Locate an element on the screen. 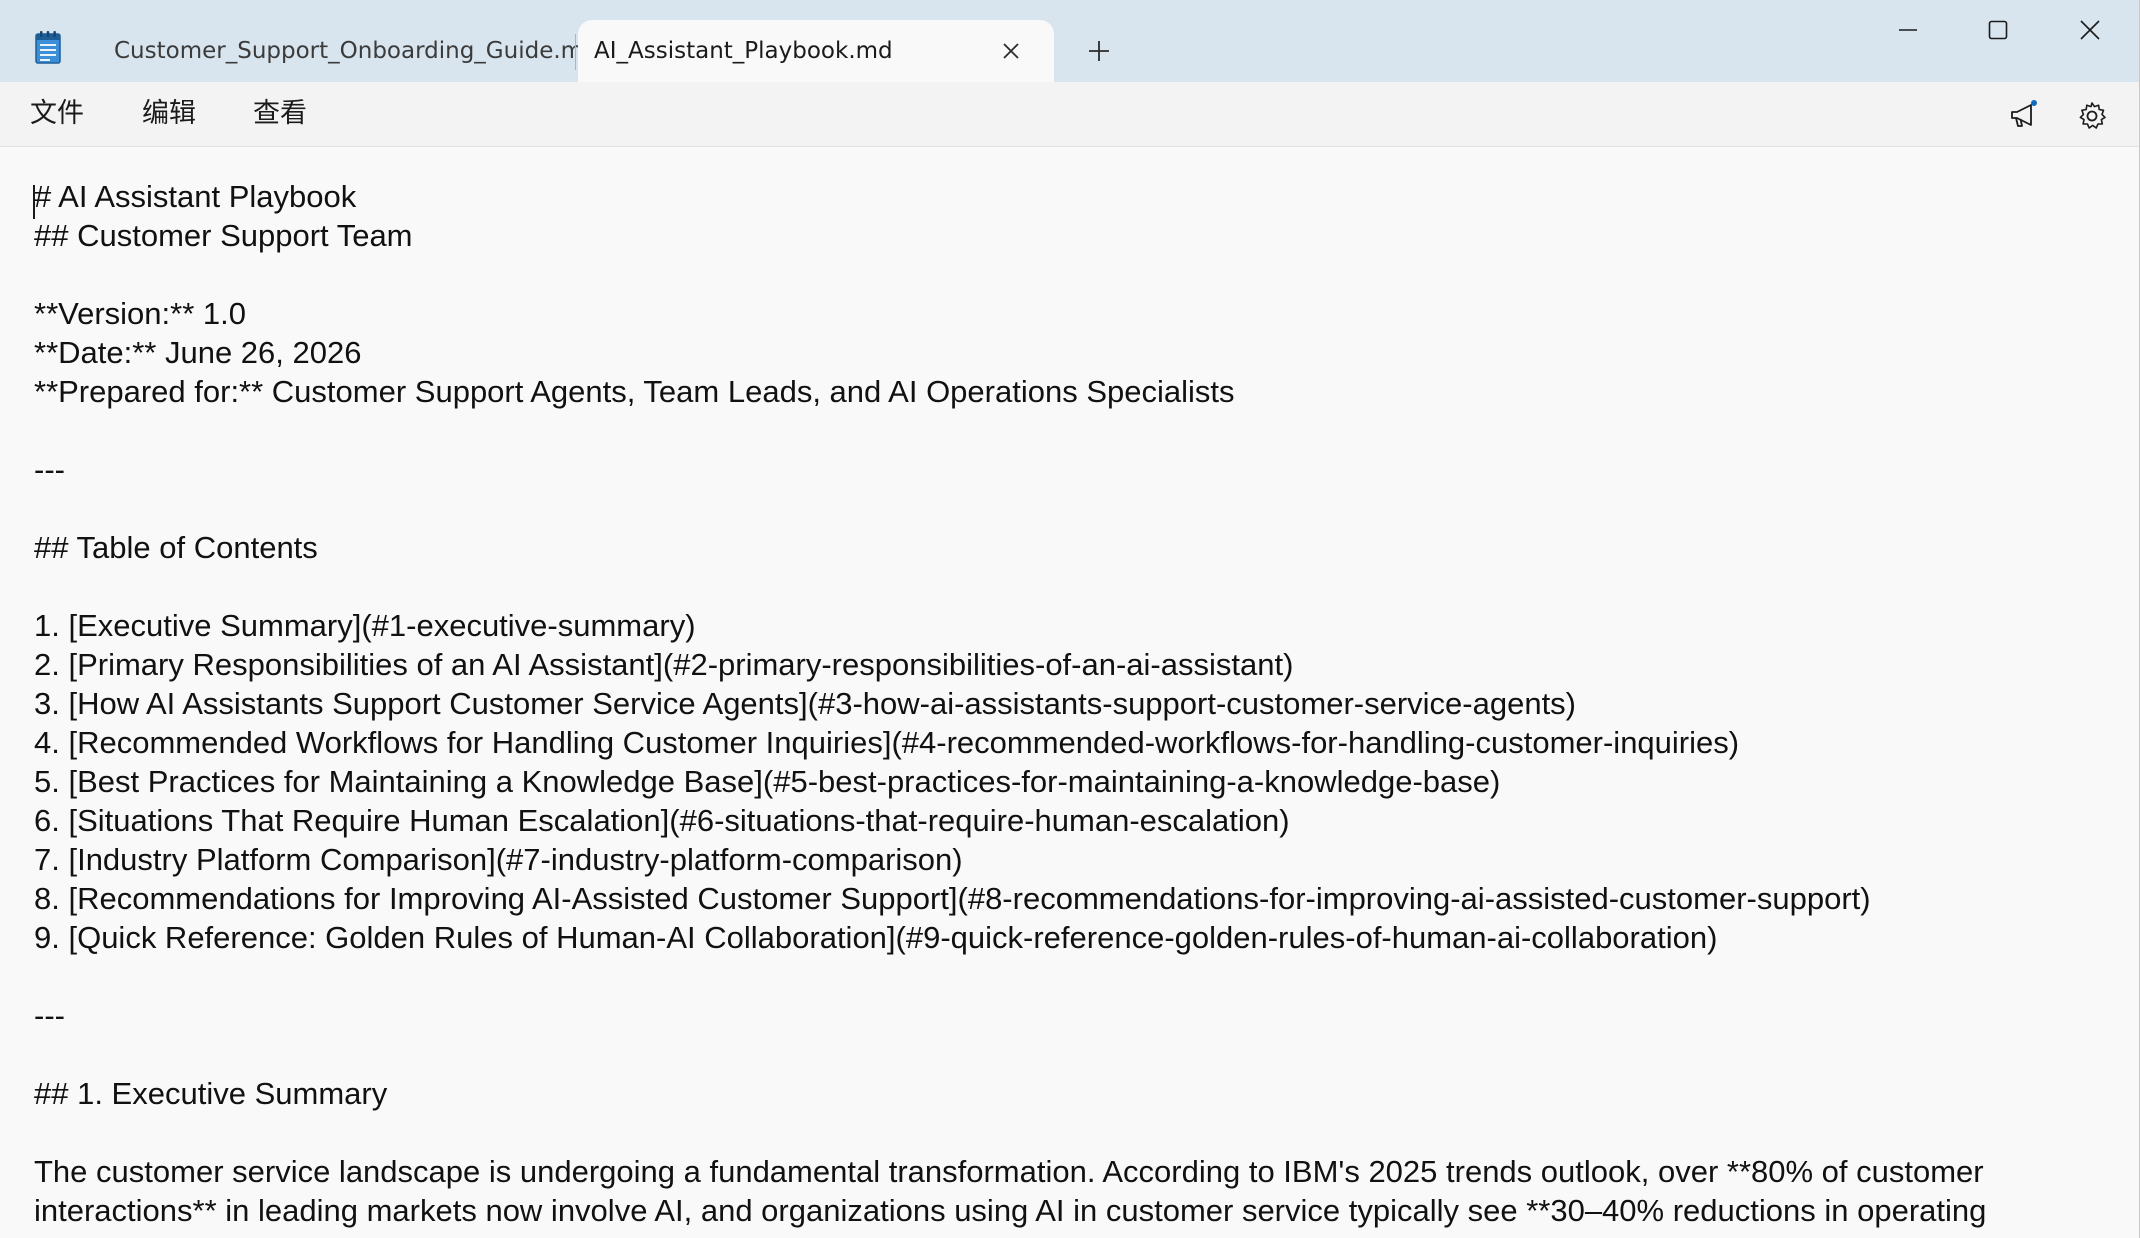 The width and height of the screenshot is (2140, 1238). menu-edit: 编辑 is located at coordinates (169, 114).